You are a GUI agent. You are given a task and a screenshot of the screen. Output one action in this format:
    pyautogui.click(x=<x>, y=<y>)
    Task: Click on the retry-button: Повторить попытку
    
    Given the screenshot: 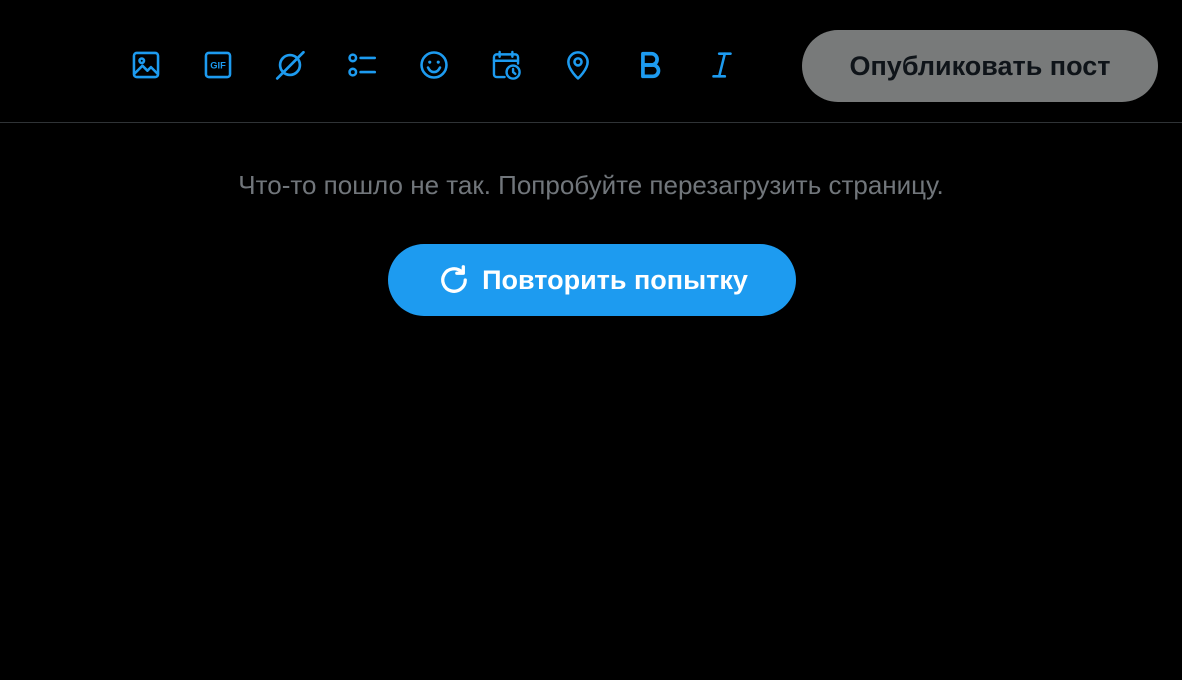 What is the action you would take?
    pyautogui.click(x=592, y=280)
    